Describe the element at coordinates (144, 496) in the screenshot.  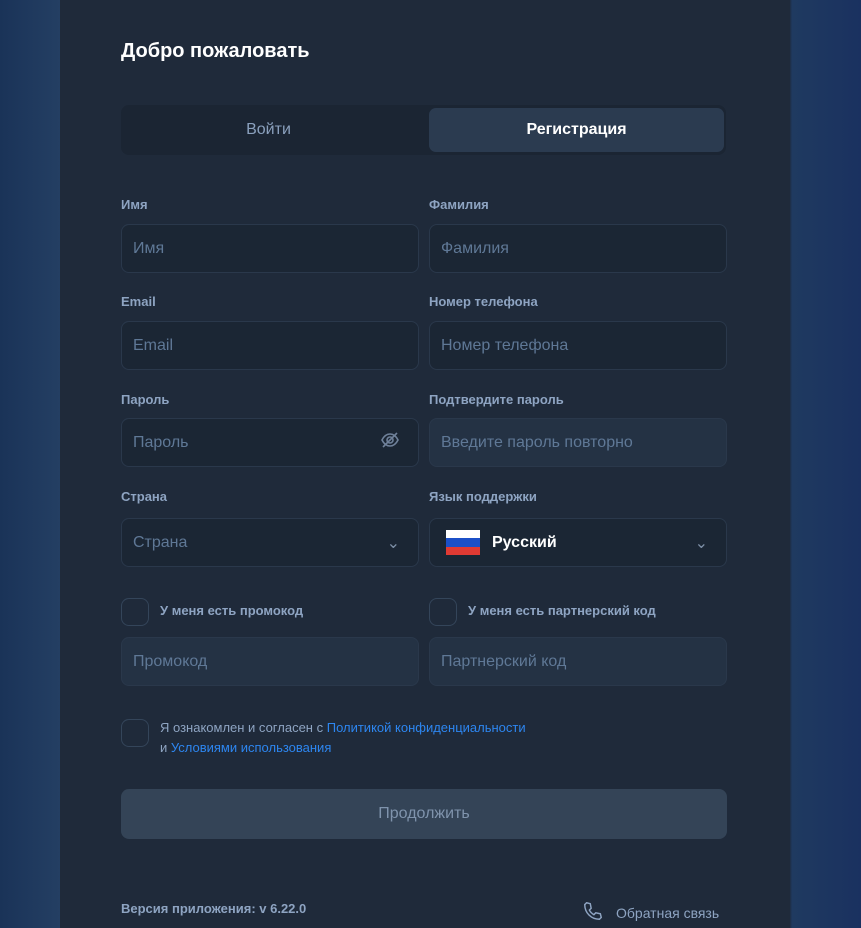
I see `country-label: Страна` at that location.